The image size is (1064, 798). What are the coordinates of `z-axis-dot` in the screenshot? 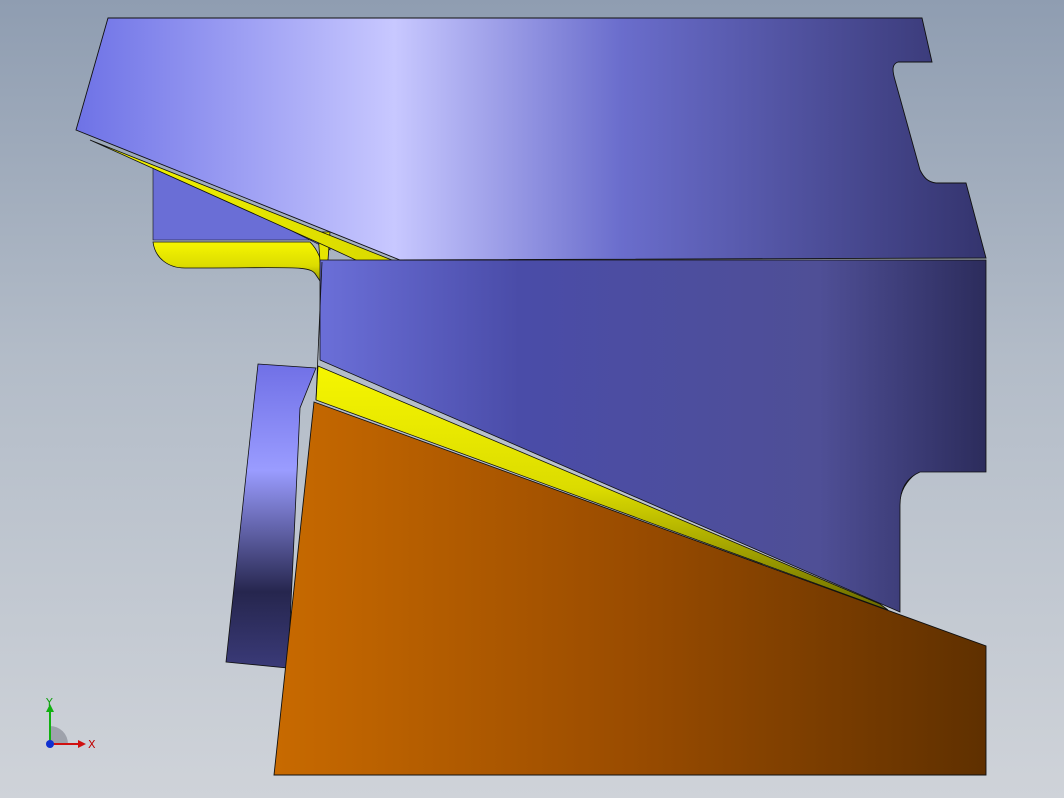 It's located at (50, 744).